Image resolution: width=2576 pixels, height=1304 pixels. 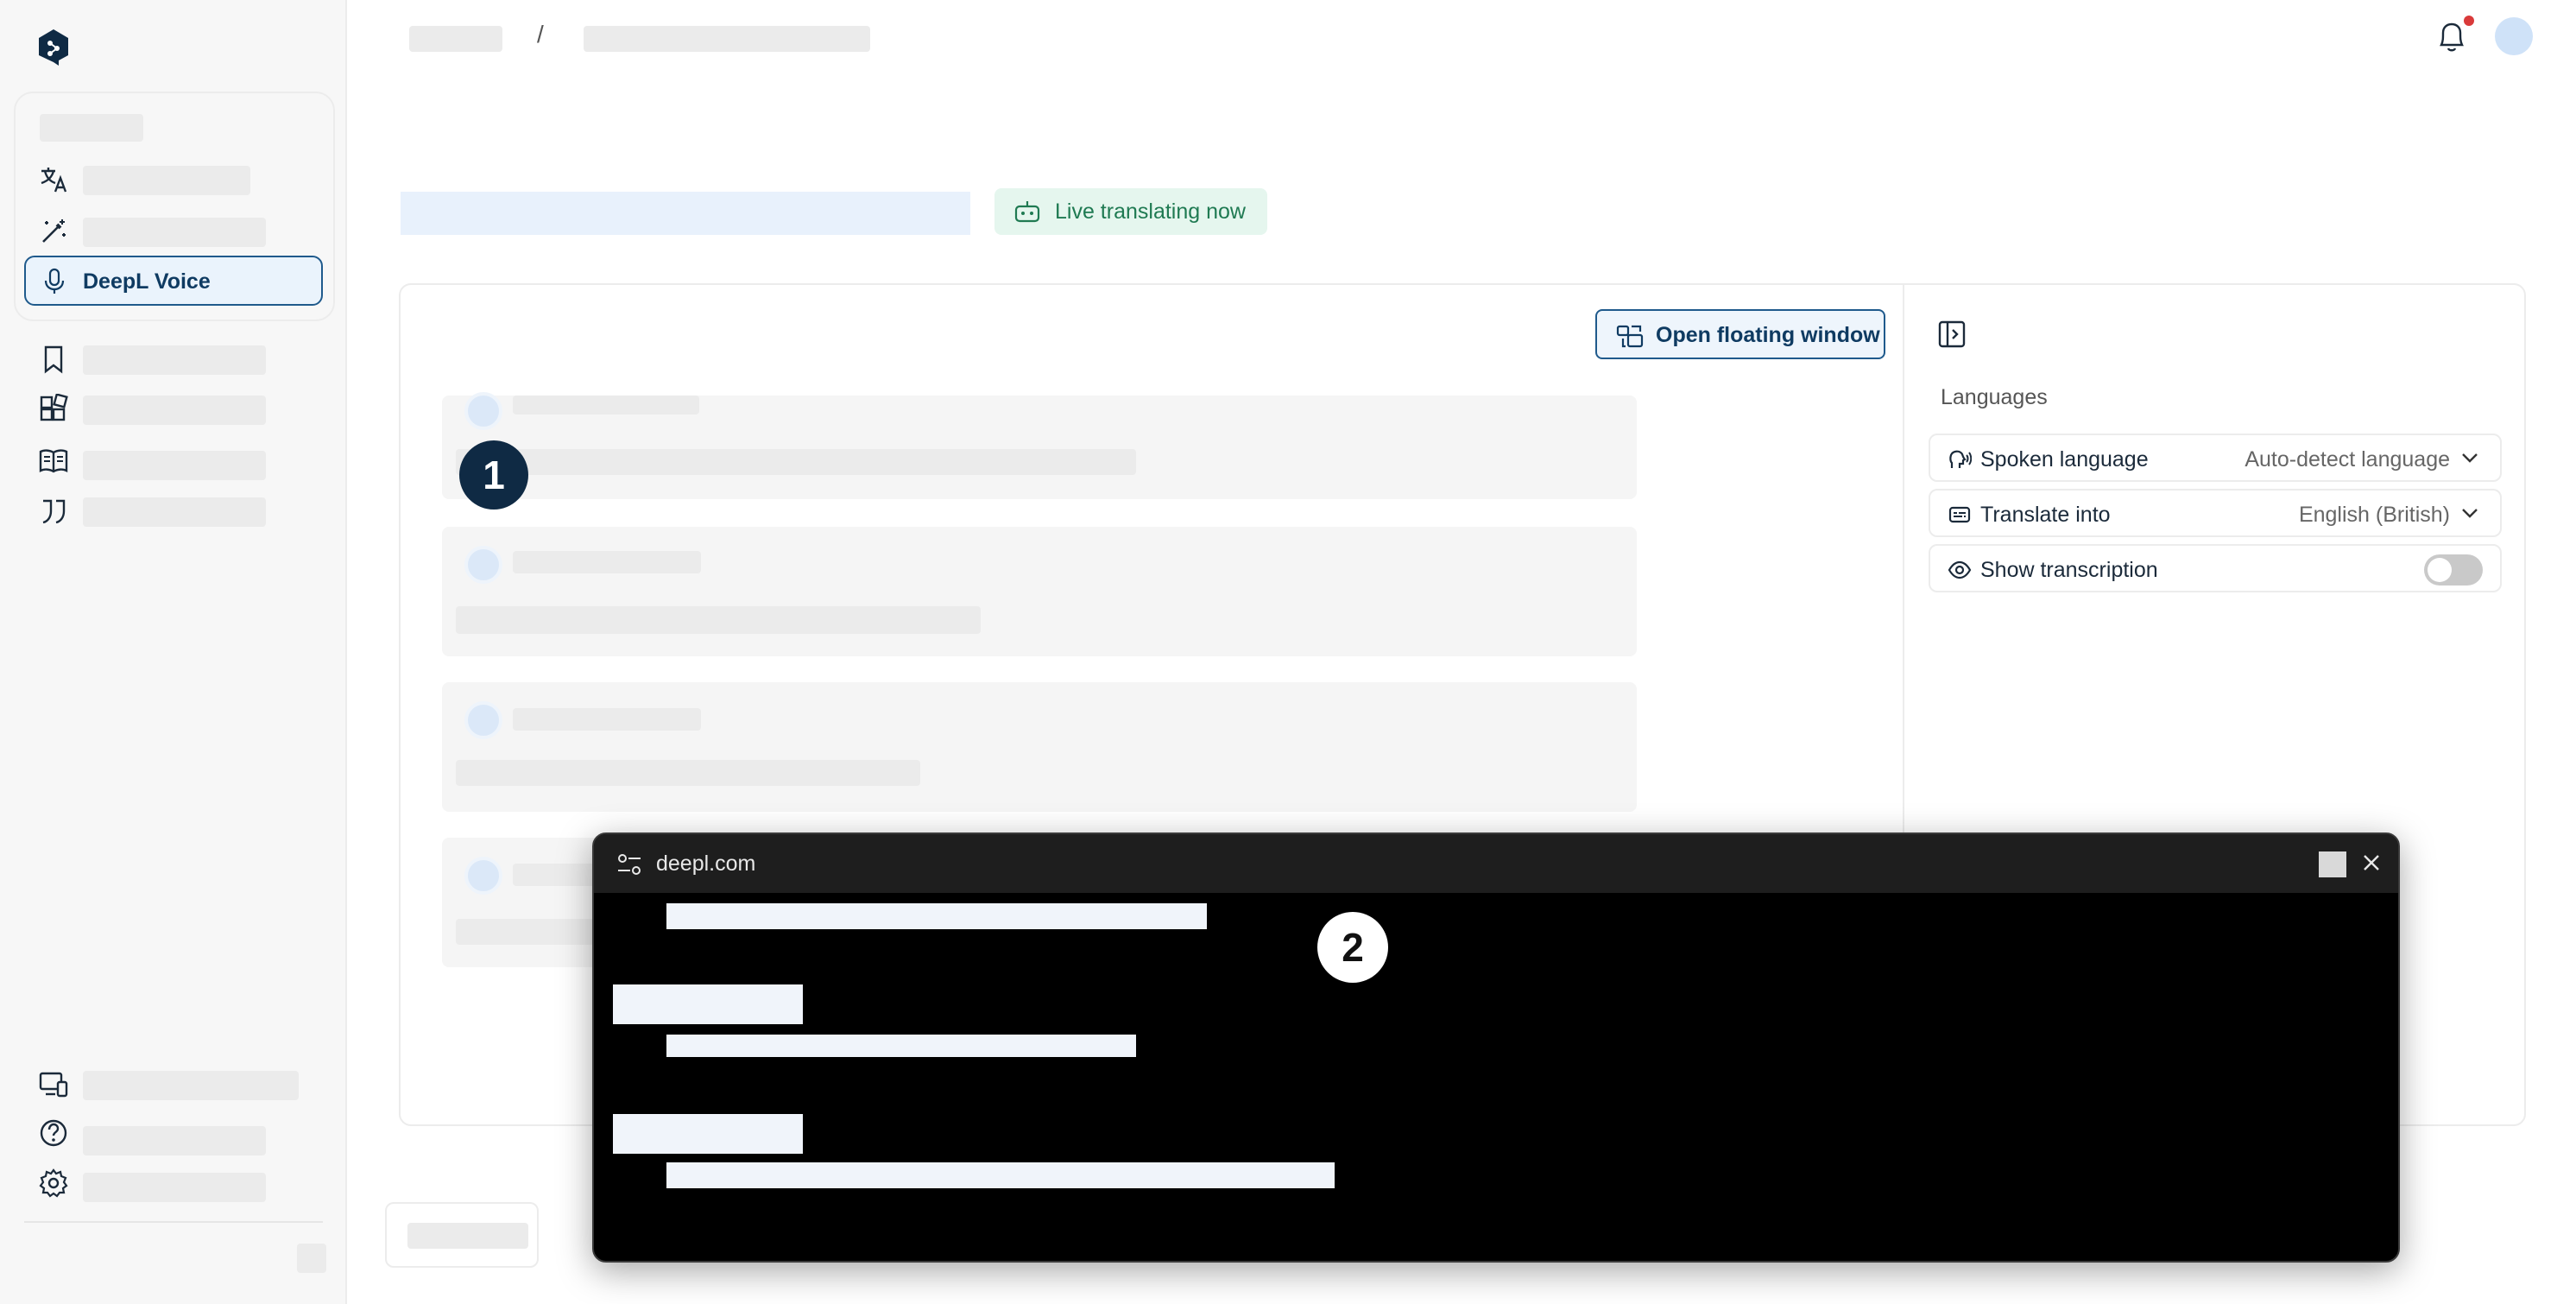 I want to click on session-title-placeholder, so click(x=685, y=213).